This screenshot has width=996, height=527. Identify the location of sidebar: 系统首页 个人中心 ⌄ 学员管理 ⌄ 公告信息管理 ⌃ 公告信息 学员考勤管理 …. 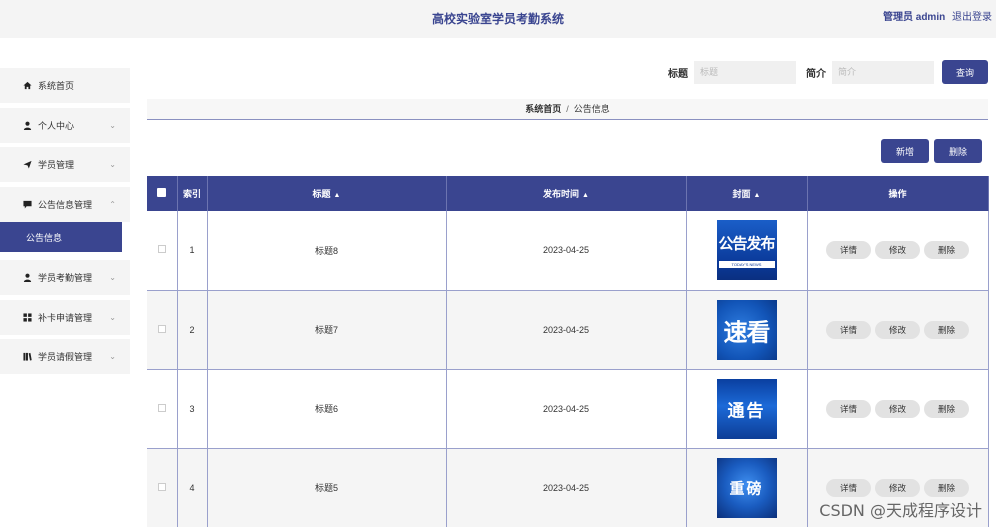
(65, 223).